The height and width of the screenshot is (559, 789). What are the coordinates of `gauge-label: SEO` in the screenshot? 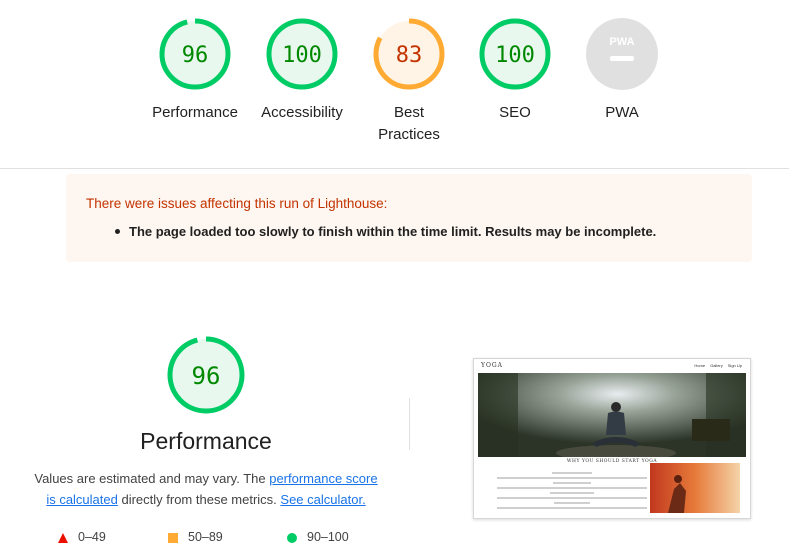 It's located at (515, 112).